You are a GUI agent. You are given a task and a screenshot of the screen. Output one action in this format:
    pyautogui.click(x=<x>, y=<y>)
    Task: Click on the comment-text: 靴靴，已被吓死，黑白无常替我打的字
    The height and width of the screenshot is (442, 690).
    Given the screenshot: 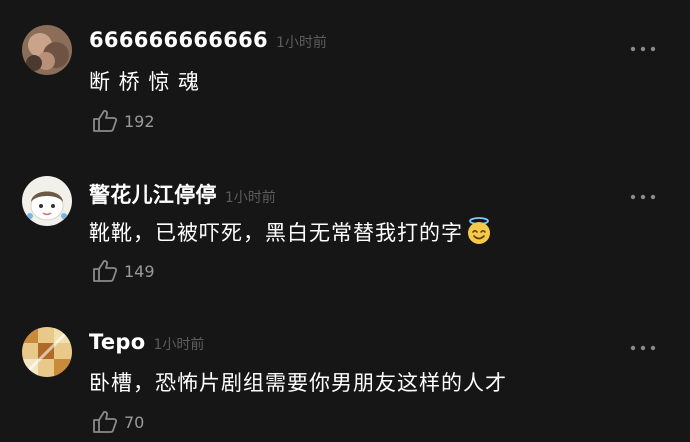 What is the action you would take?
    pyautogui.click(x=291, y=232)
    